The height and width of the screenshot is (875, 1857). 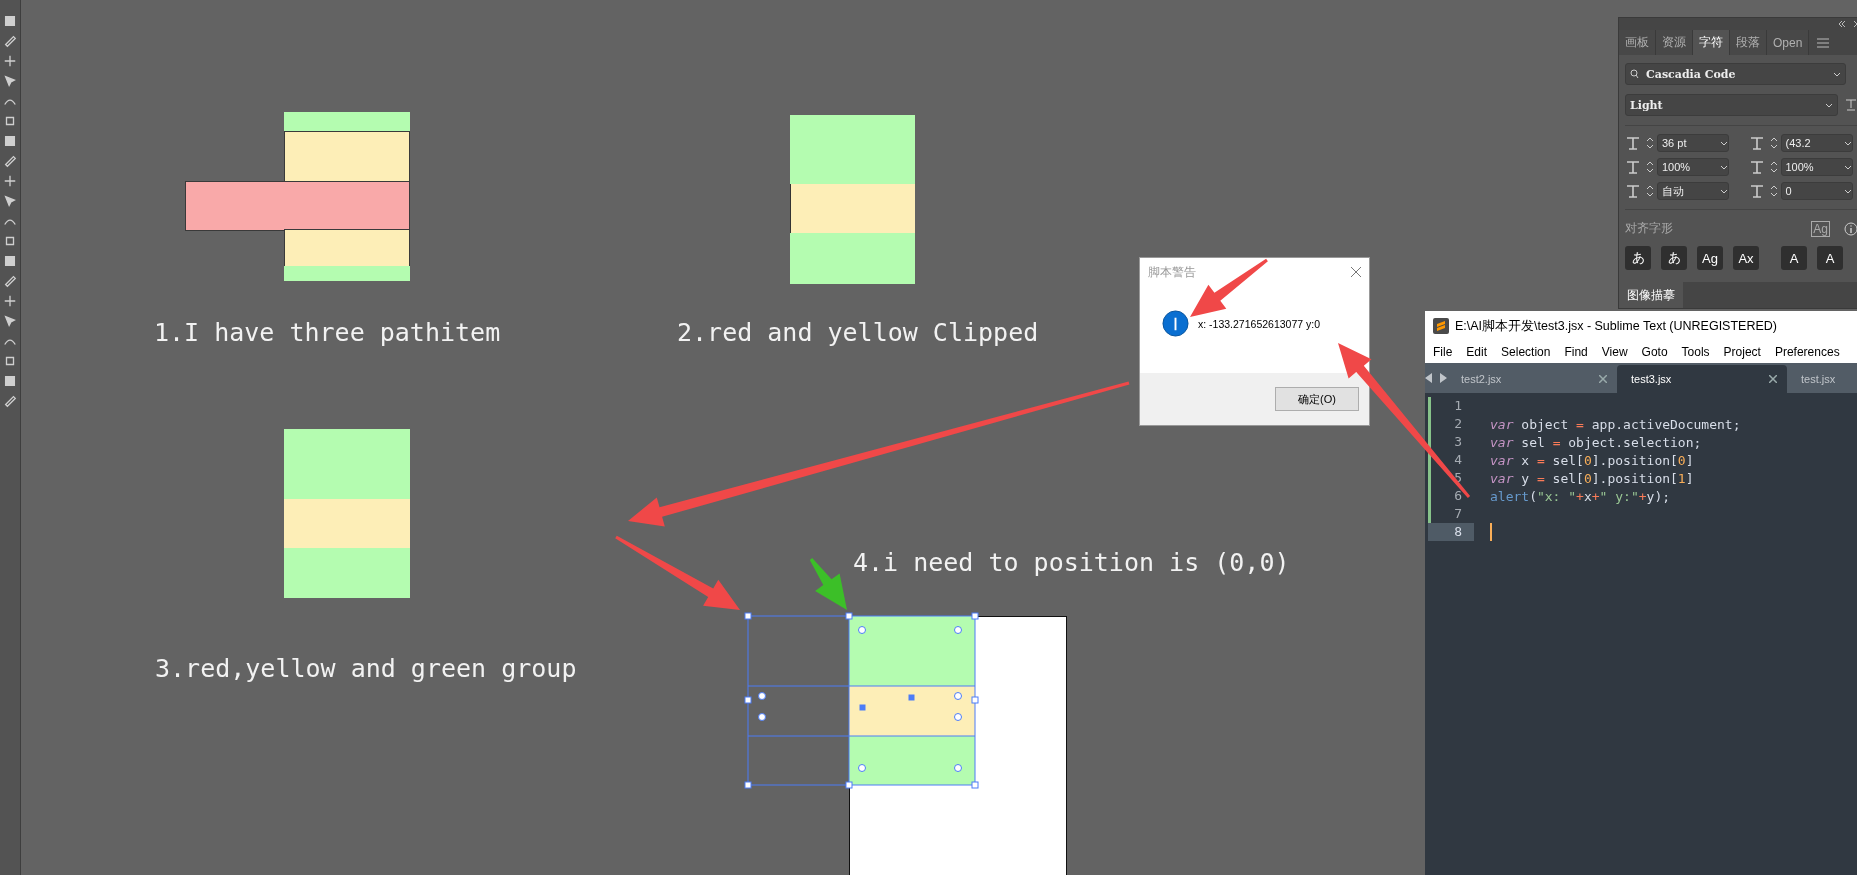 I want to click on line-number: 1, so click(x=1451, y=406).